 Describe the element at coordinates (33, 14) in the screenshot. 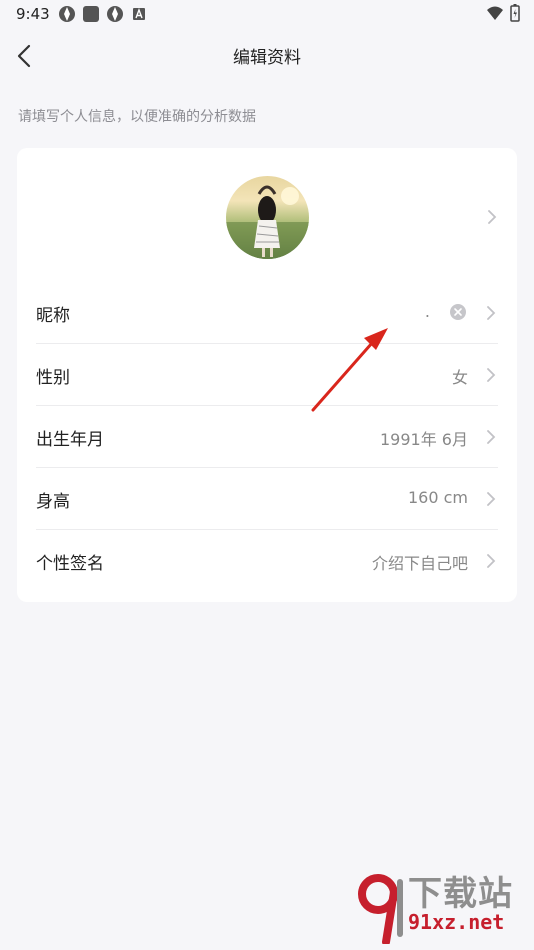

I see `status-time: 9:43` at that location.